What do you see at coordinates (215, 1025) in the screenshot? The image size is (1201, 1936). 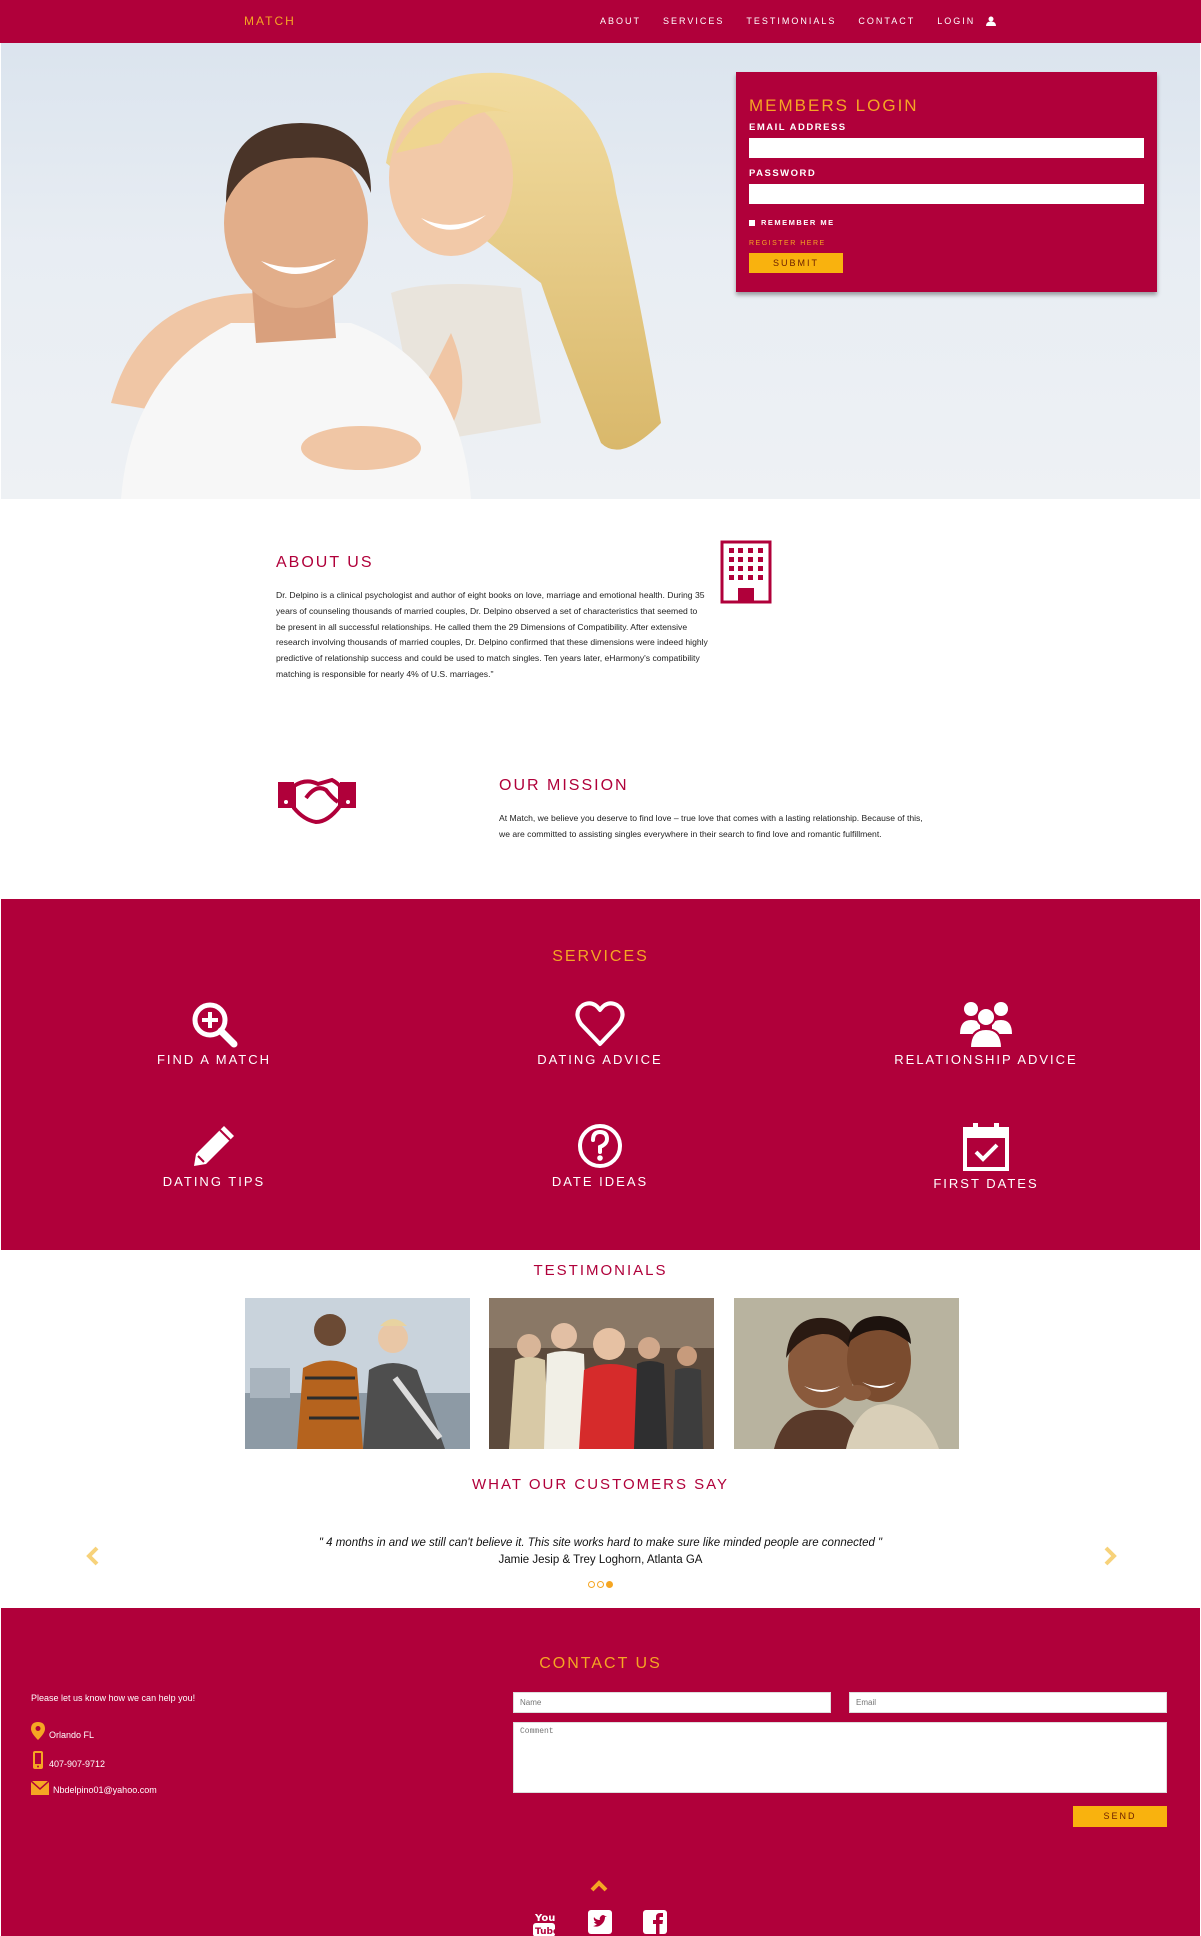 I see `search-plus-icon` at bounding box center [215, 1025].